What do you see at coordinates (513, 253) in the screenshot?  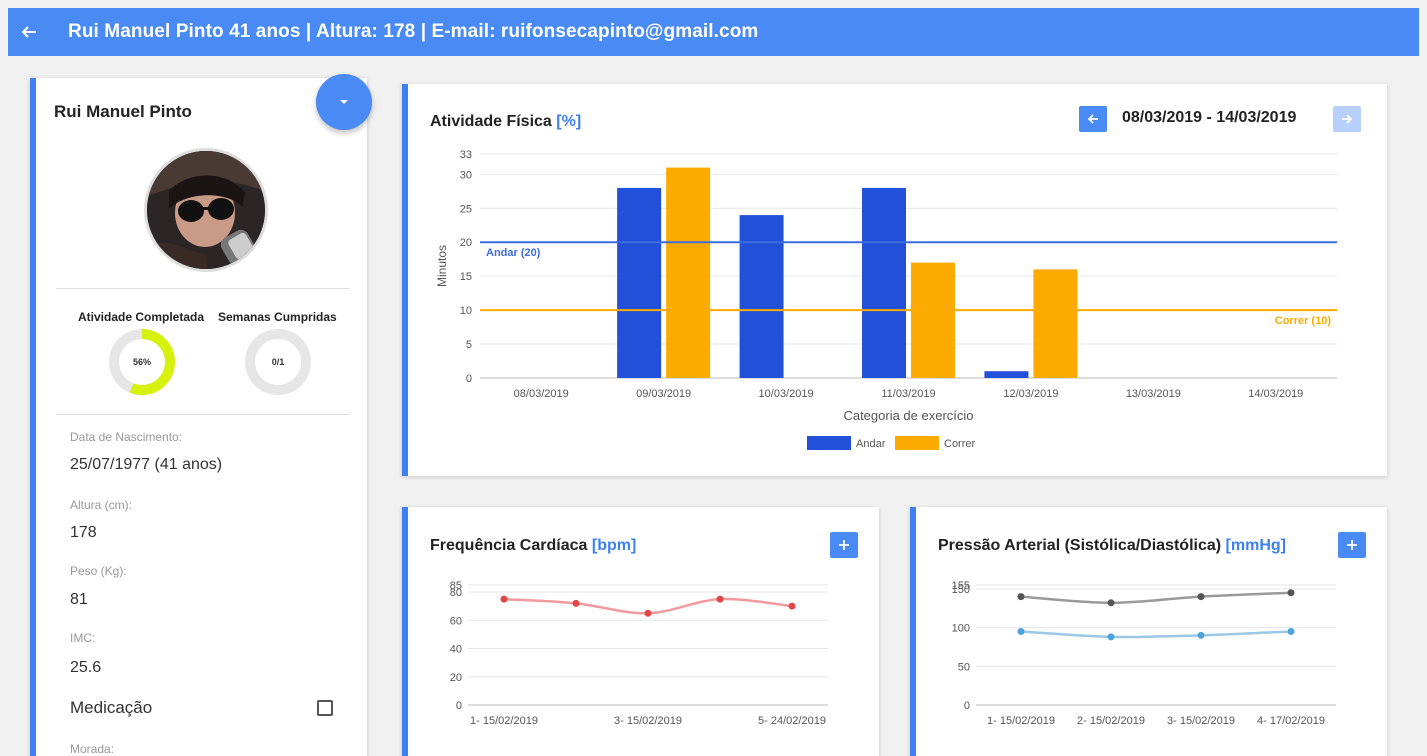 I see `reference-label-andar: Andar (20)` at bounding box center [513, 253].